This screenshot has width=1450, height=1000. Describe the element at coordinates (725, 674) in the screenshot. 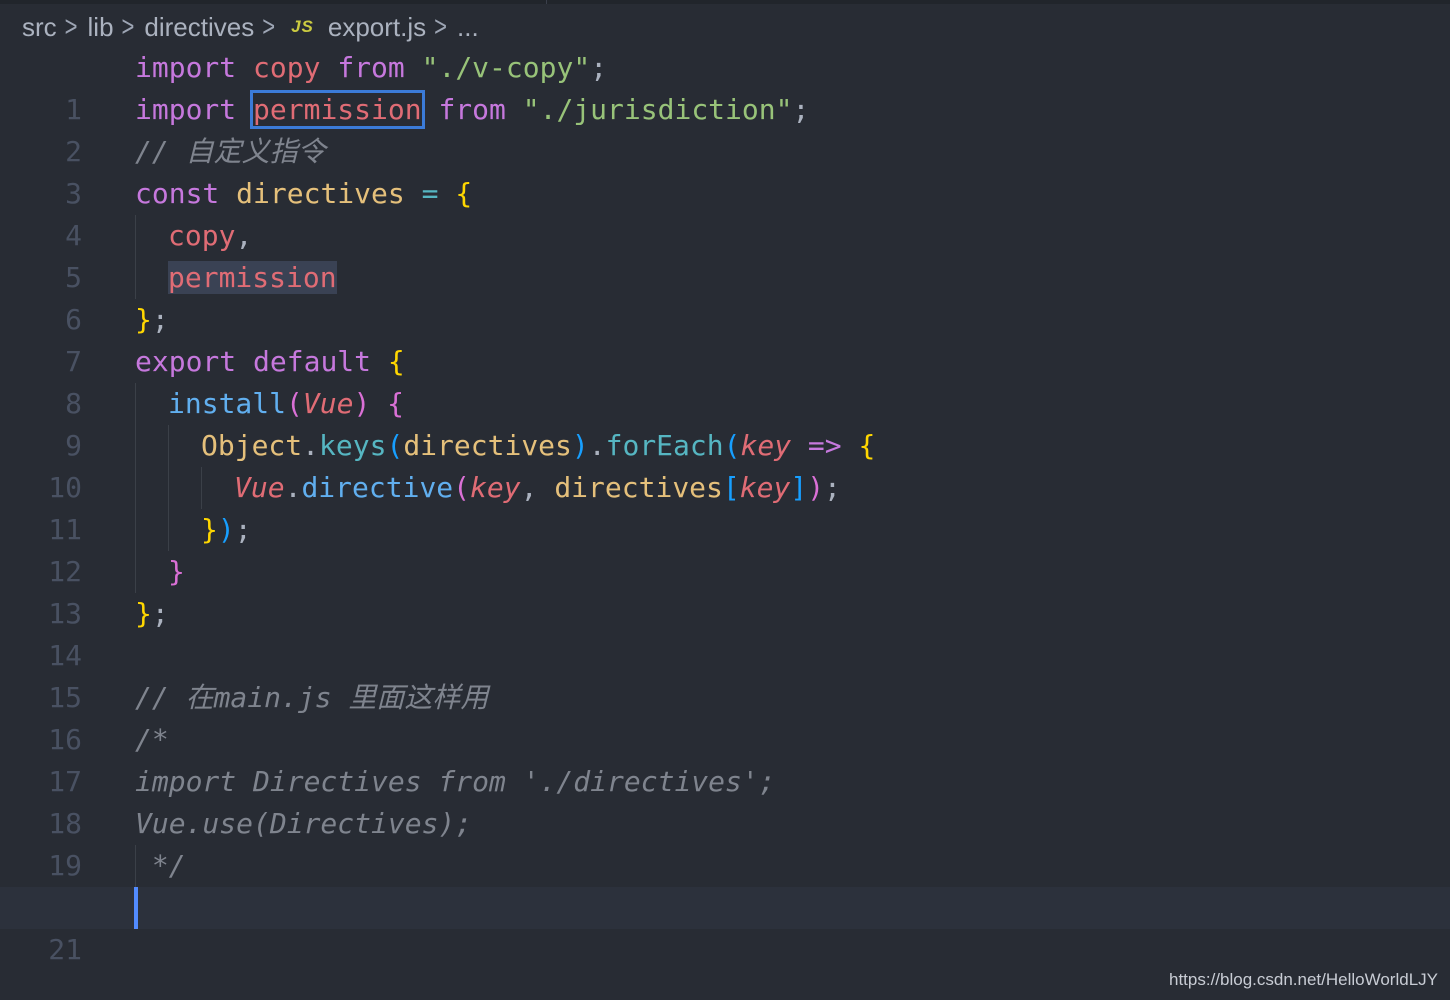

I see `code-line: 15` at that location.